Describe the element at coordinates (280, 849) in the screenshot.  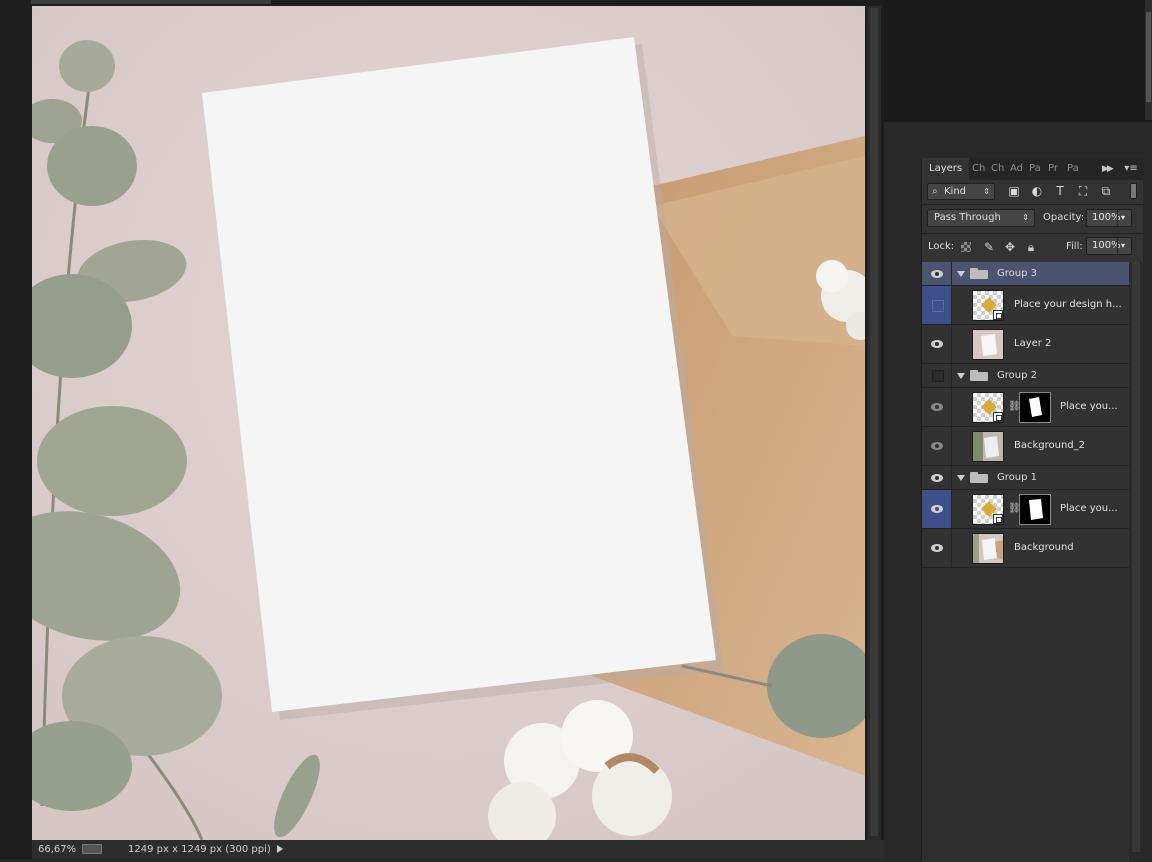
I see `status-menu-arrow-icon` at that location.